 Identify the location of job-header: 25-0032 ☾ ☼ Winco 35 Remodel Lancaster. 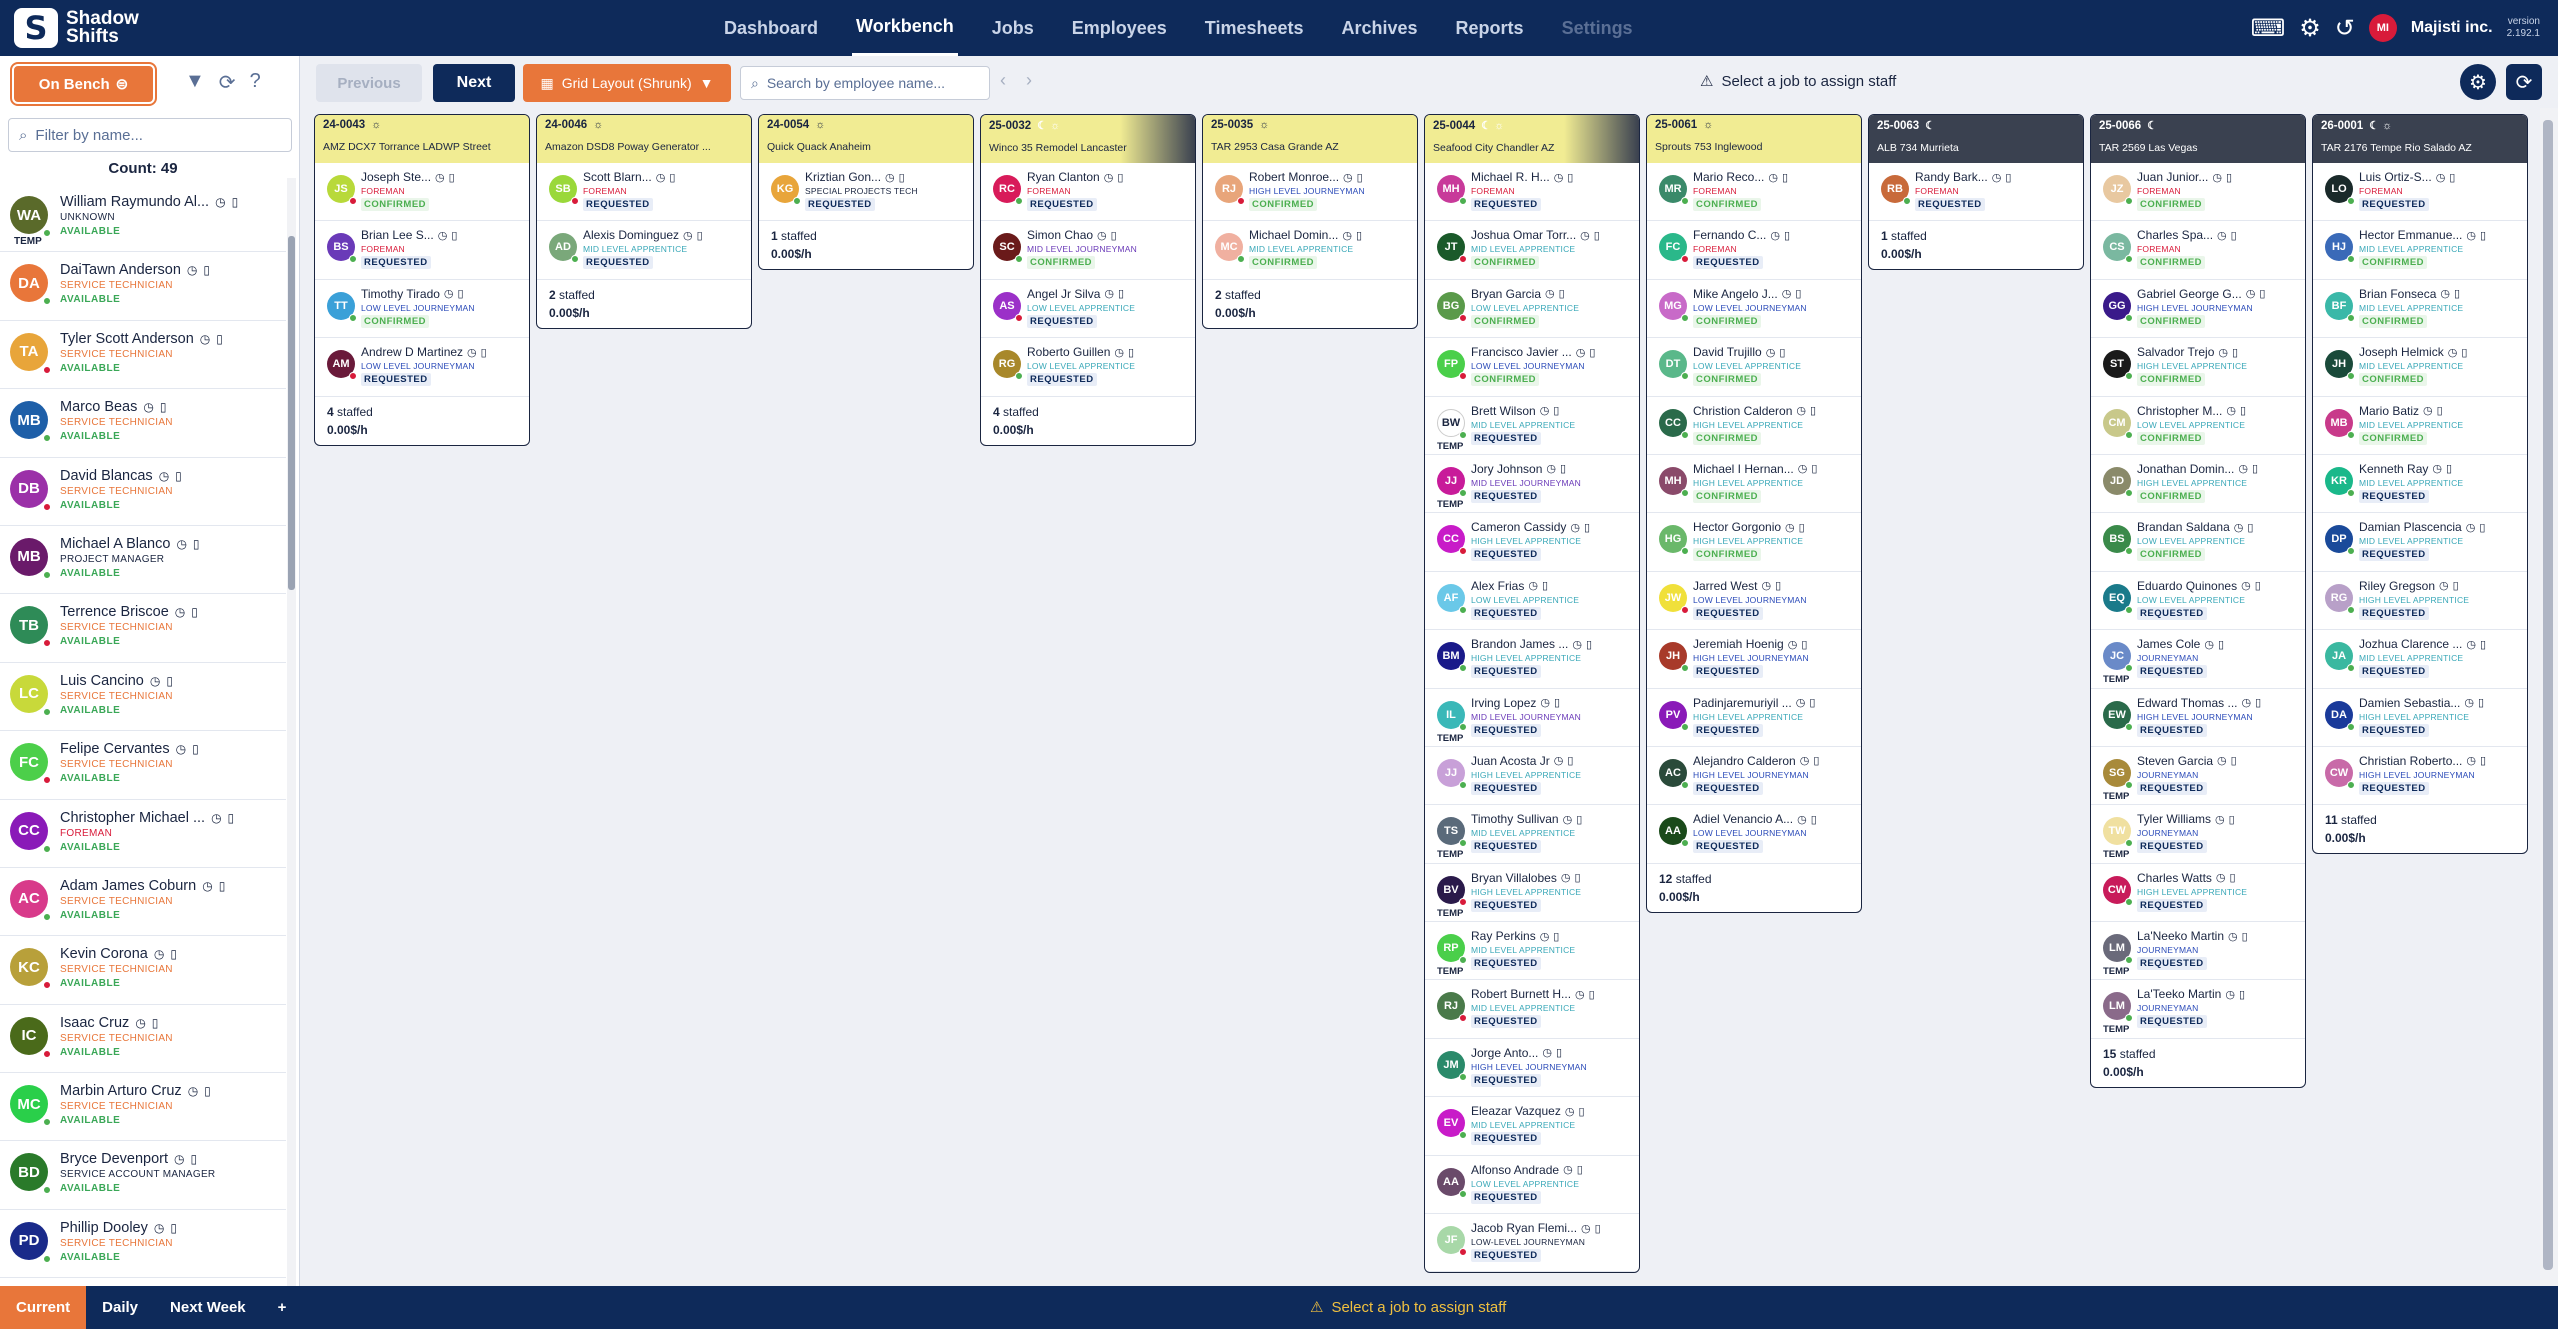
(1088, 139).